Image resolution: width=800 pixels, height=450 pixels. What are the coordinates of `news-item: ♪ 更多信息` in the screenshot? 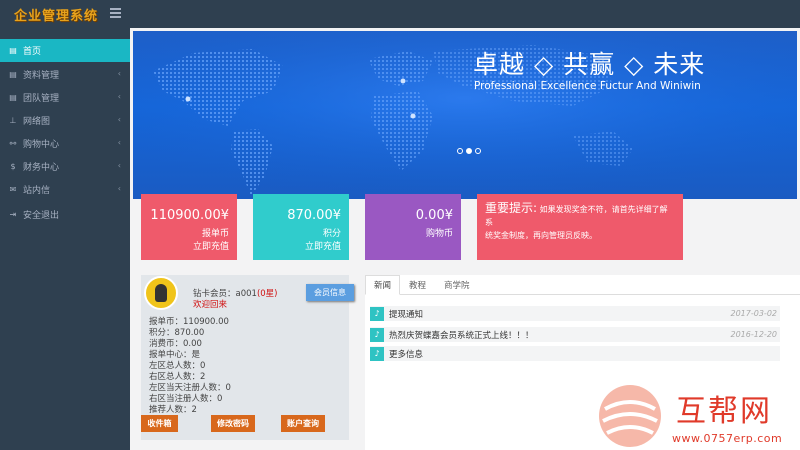 It's located at (575, 353).